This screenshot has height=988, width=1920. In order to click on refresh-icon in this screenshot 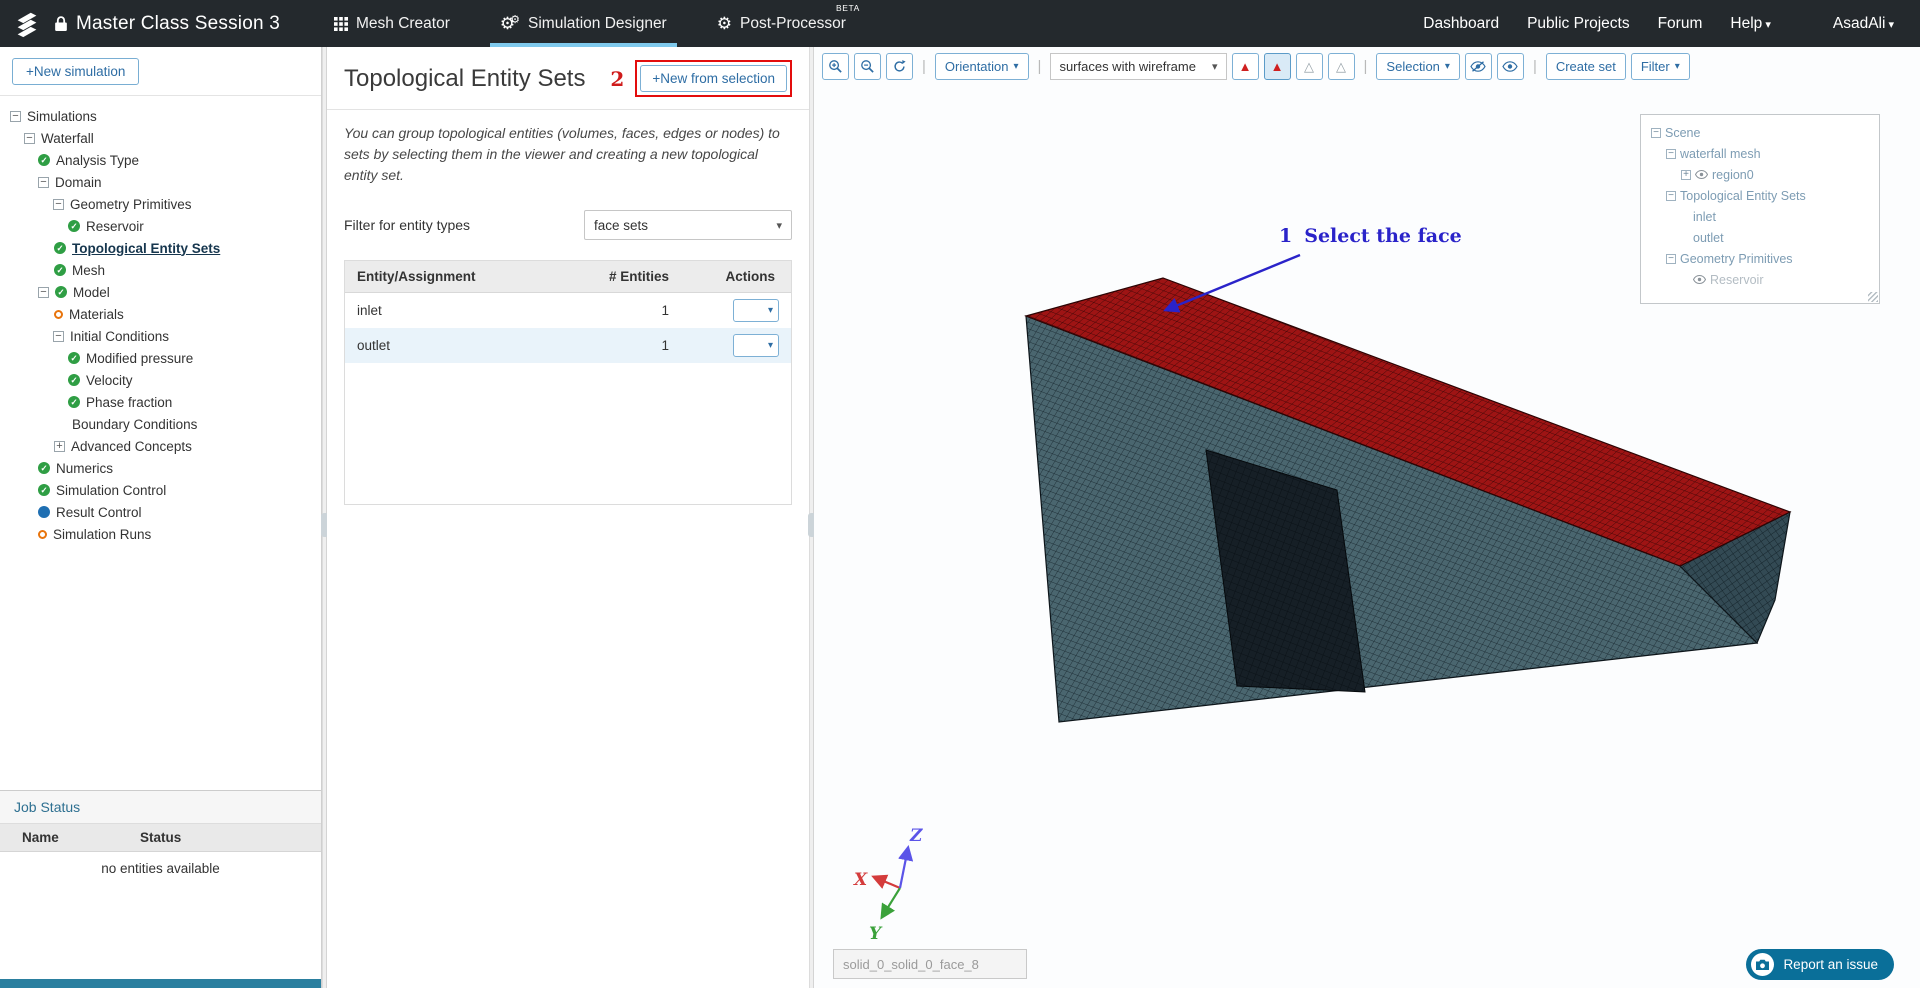, I will do `click(900, 66)`.